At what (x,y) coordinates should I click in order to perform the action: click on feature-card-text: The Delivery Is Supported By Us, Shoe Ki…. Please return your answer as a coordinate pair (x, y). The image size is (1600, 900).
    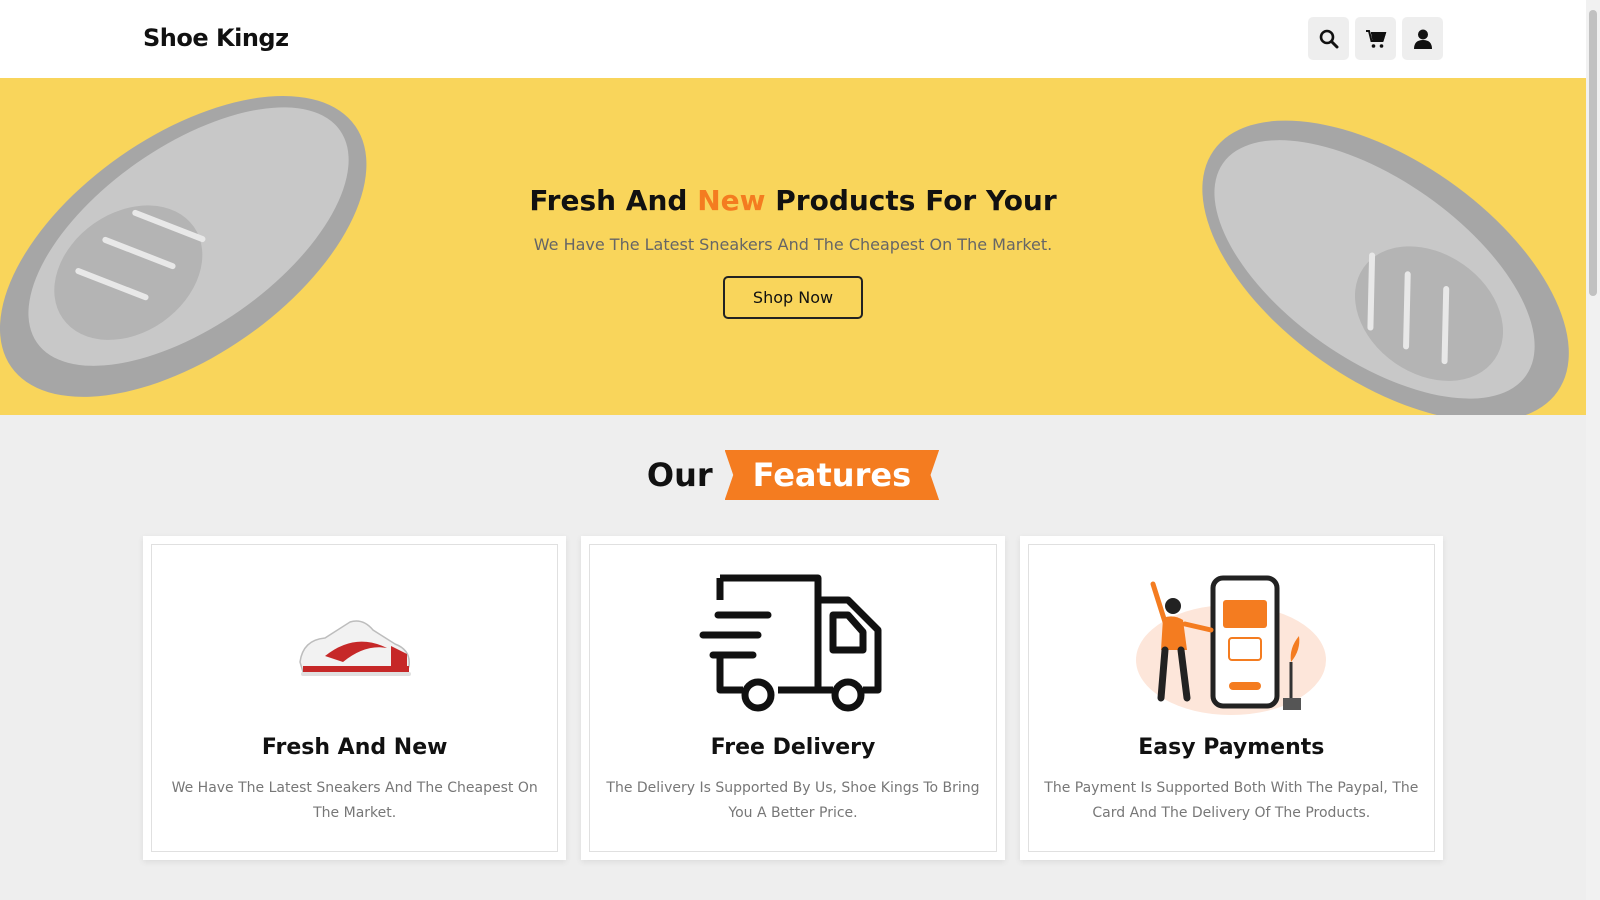
    Looking at the image, I should click on (793, 800).